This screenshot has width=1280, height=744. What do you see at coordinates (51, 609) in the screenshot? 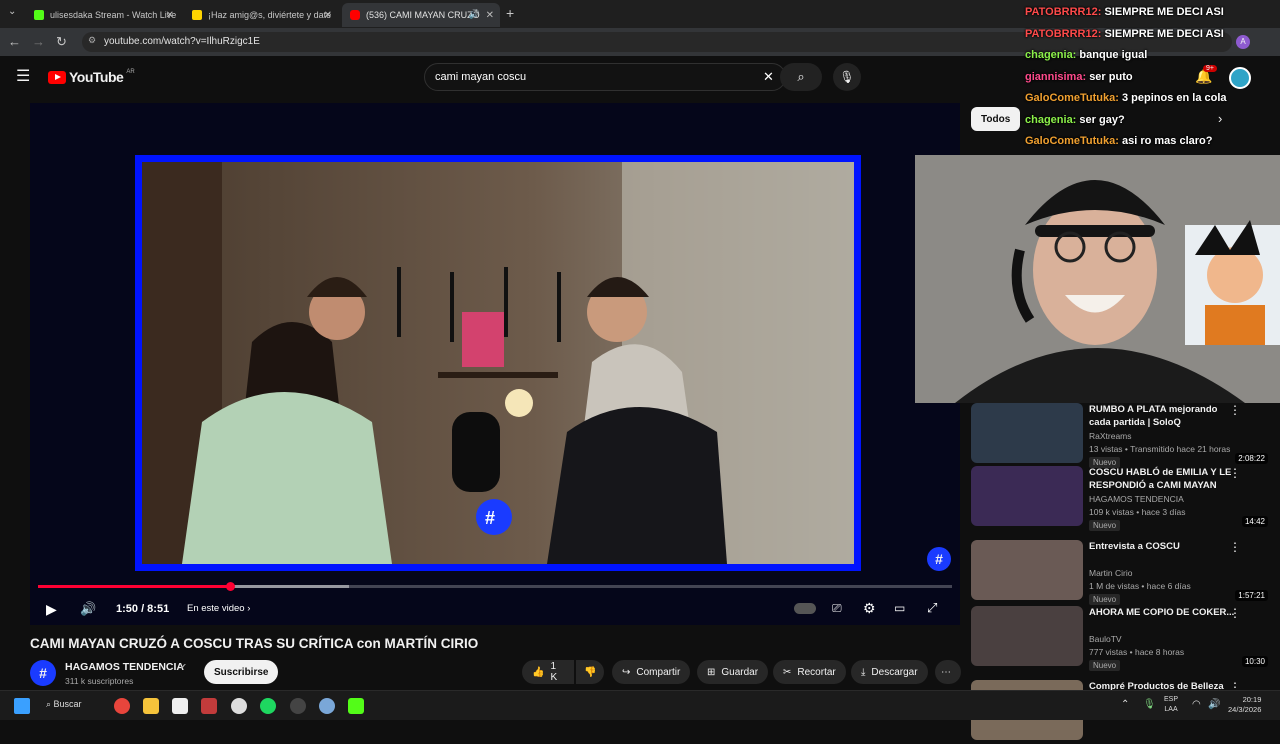
I see `play-icon: ▶` at bounding box center [51, 609].